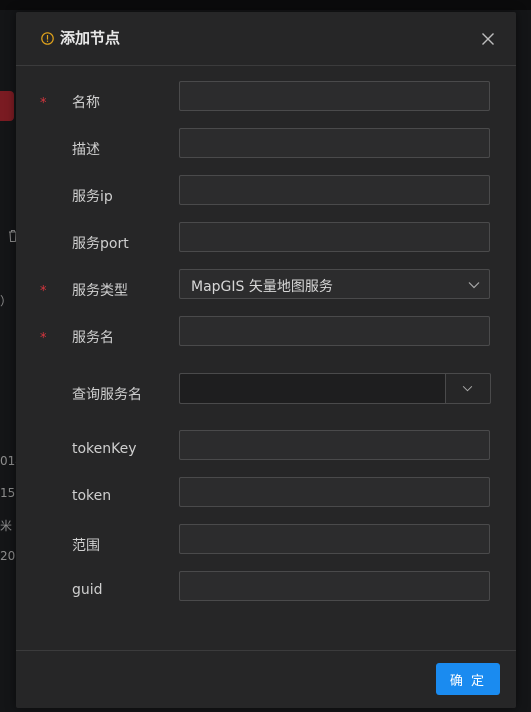 Image resolution: width=531 pixels, height=712 pixels. I want to click on service-port-input, so click(334, 237).